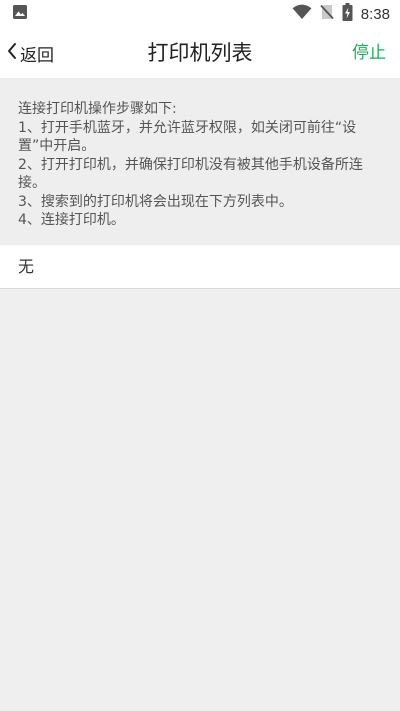 The image size is (400, 711). What do you see at coordinates (20, 14) in the screenshot?
I see `image-icon` at bounding box center [20, 14].